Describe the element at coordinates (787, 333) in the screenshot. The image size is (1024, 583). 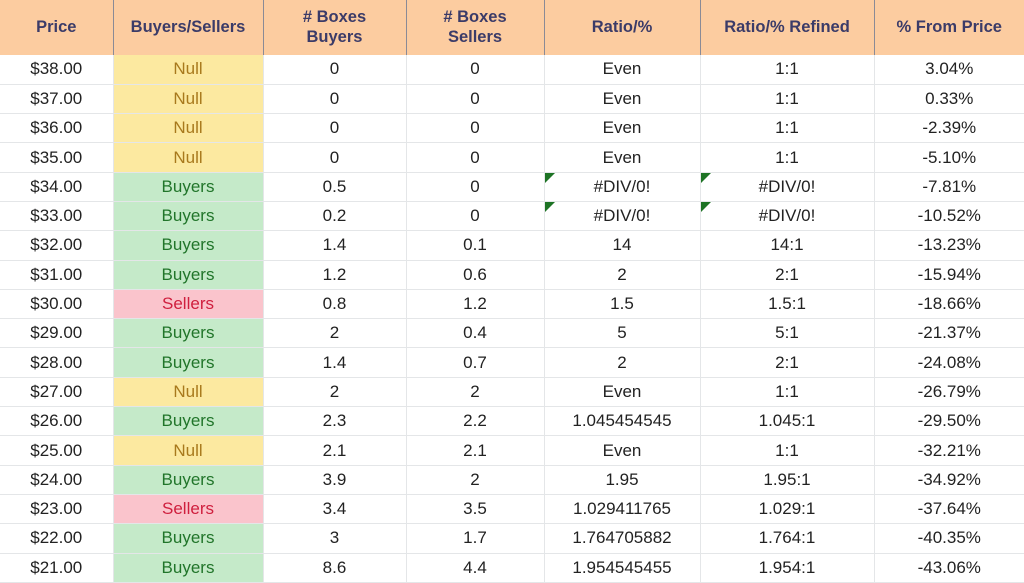
I see `cell-ratio-refined: 5:1` at that location.